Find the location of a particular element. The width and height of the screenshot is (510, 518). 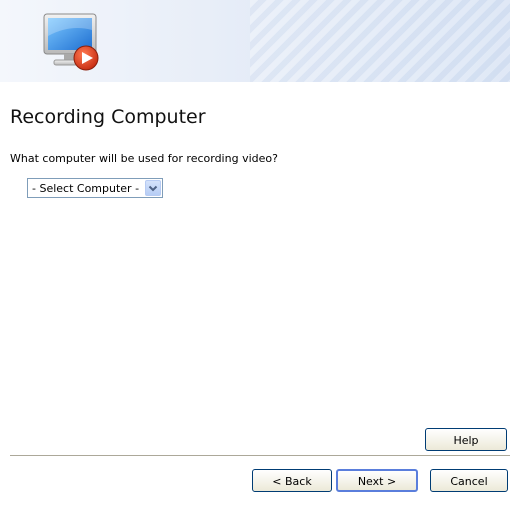

next-button: Next > is located at coordinates (377, 480).